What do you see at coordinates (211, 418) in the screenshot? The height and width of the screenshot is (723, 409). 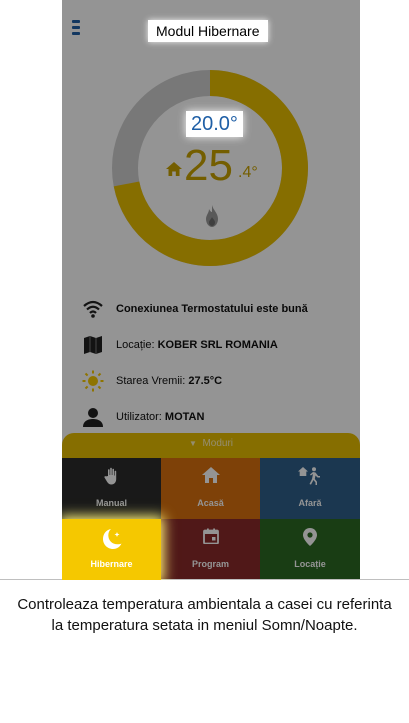 I see `user-row: Utilizator: MOTAN` at bounding box center [211, 418].